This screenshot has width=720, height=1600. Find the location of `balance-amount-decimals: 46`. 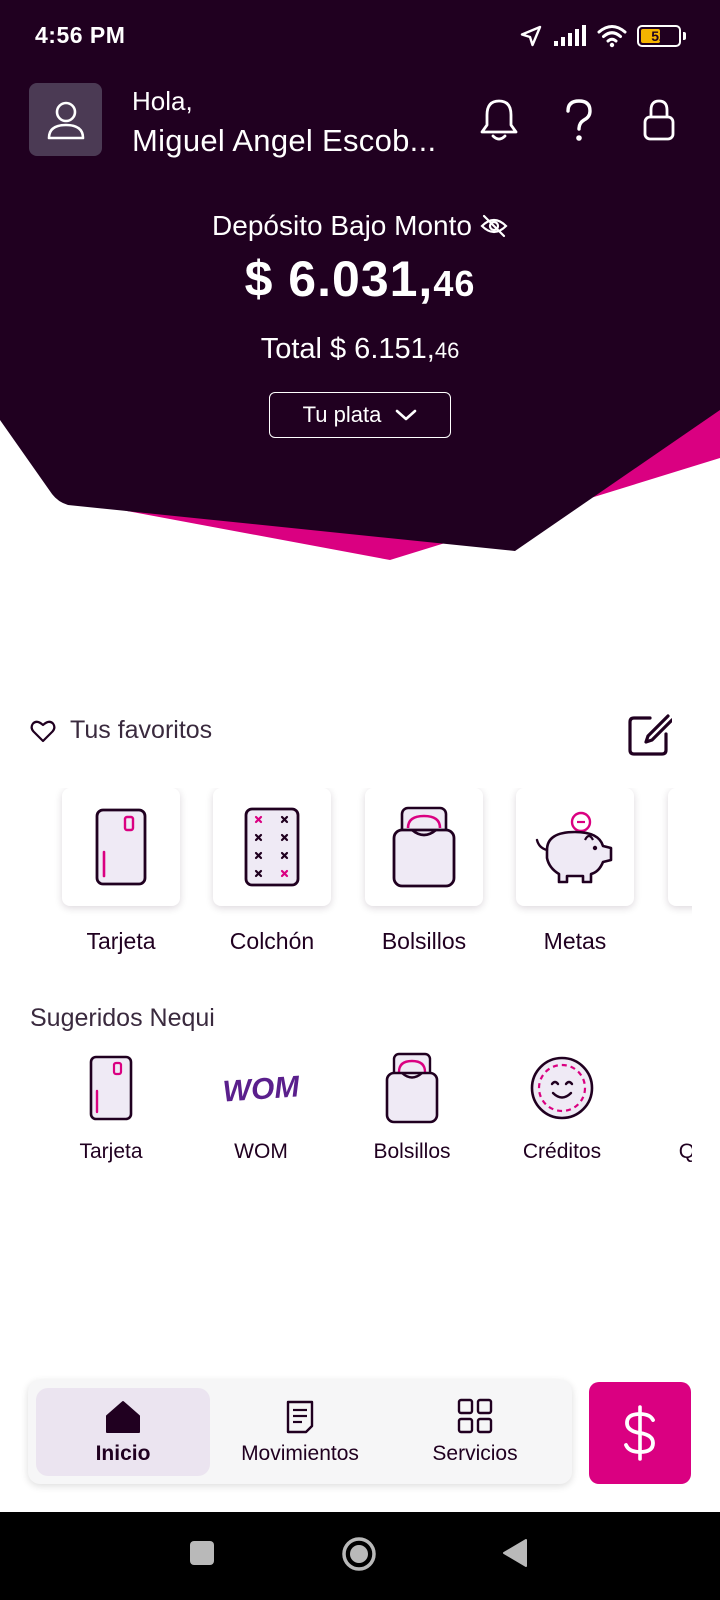

balance-amount-decimals: 46 is located at coordinates (454, 283).